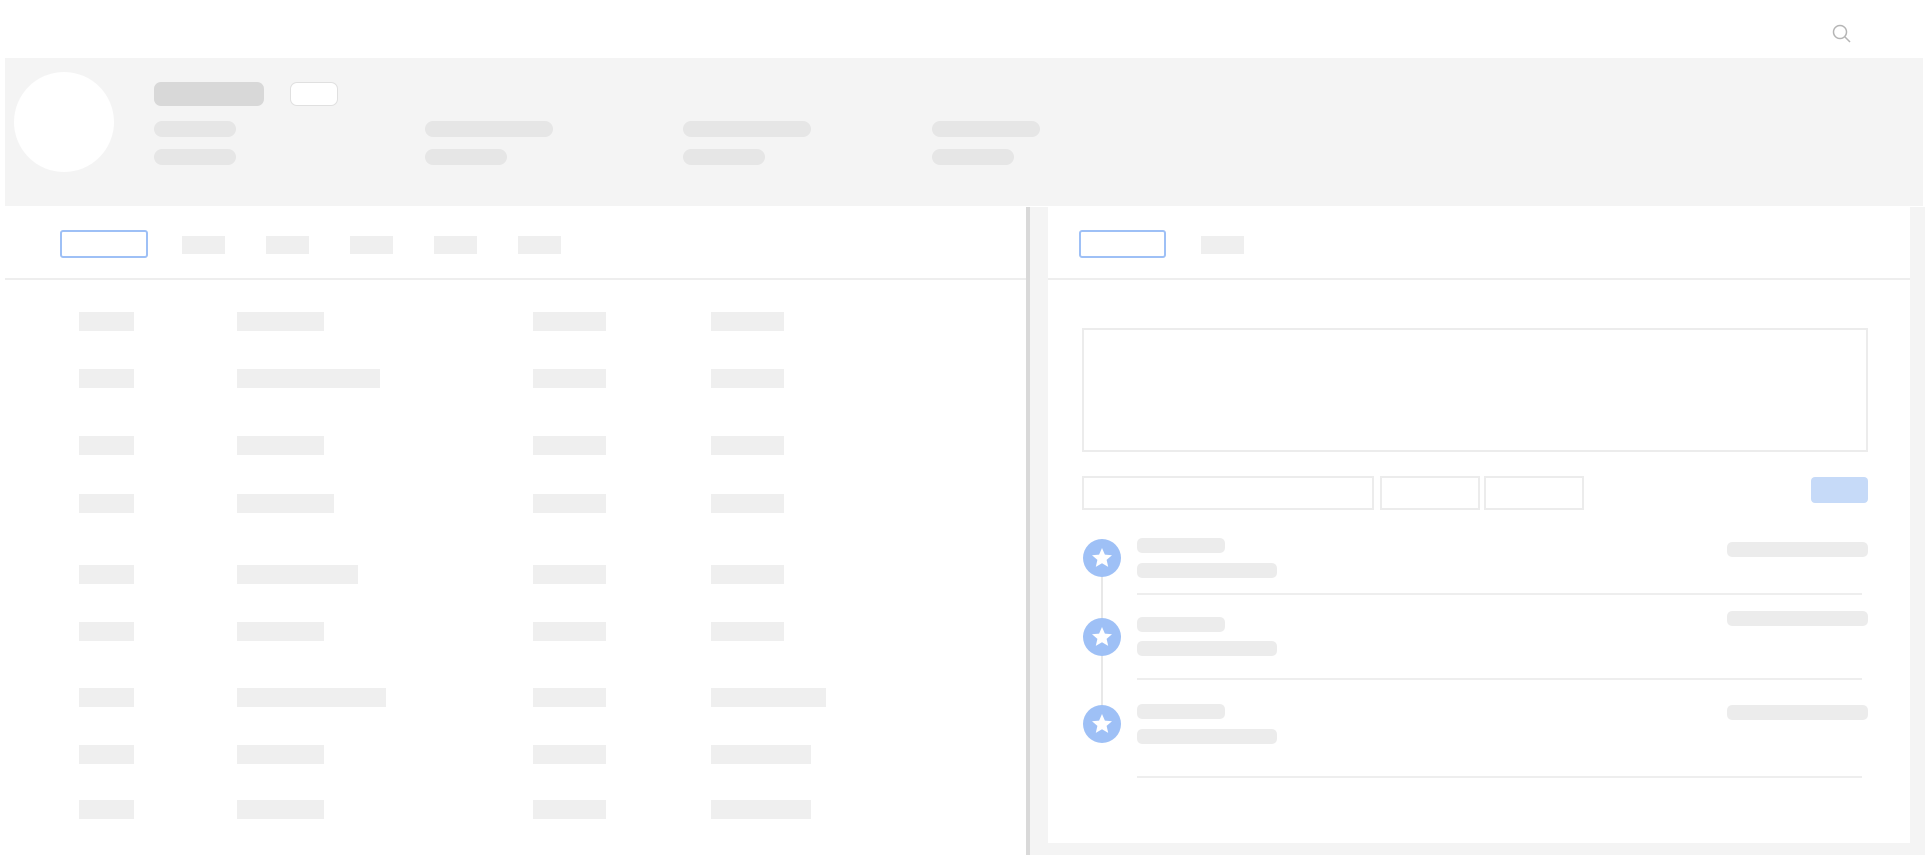  Describe the element at coordinates (1475, 390) in the screenshot. I see `comment-textarea` at that location.